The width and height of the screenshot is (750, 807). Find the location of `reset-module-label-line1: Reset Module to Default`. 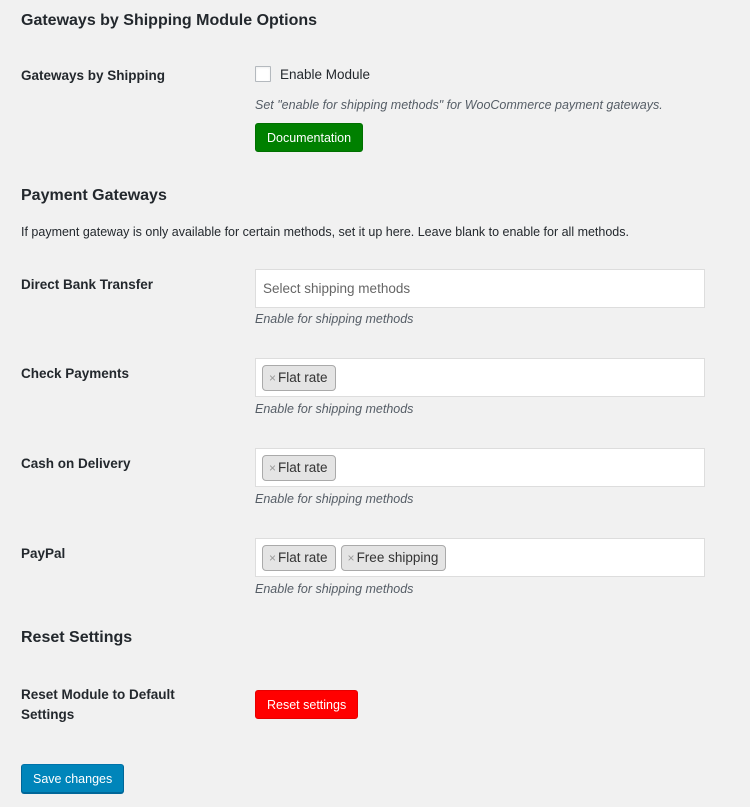

reset-module-label-line1: Reset Module to Default is located at coordinates (98, 694).